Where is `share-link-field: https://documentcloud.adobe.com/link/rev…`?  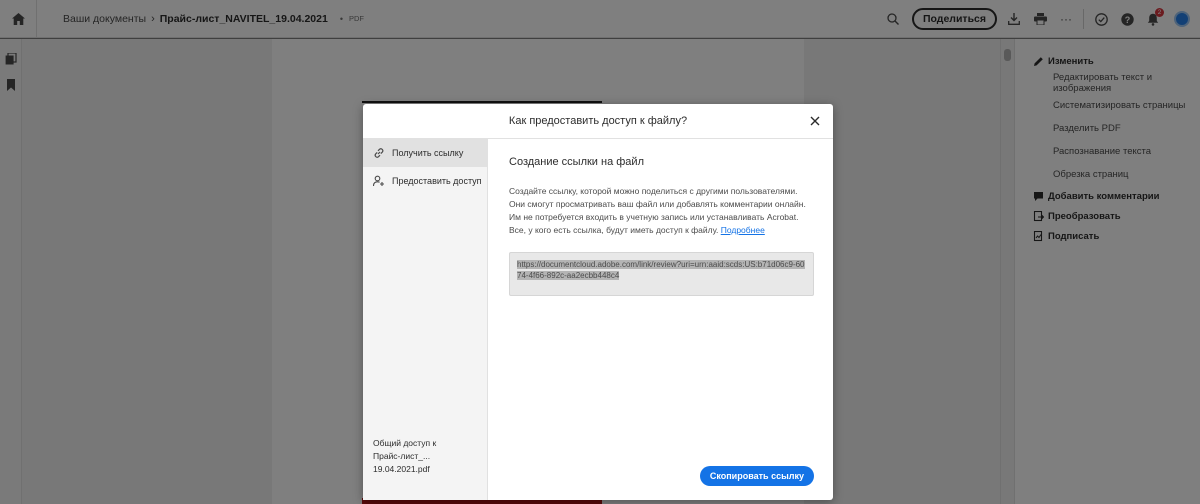 share-link-field: https://documentcloud.adobe.com/link/rev… is located at coordinates (661, 274).